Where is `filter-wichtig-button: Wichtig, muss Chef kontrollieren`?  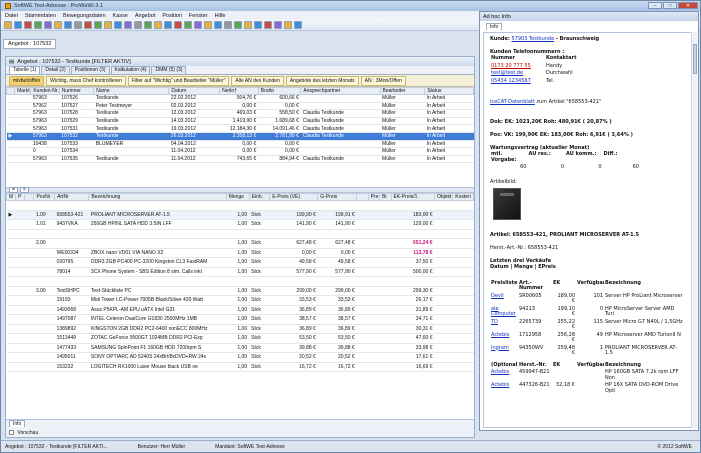 filter-wichtig-button: Wichtig, muss Chef kontrollieren is located at coordinates (86, 80).